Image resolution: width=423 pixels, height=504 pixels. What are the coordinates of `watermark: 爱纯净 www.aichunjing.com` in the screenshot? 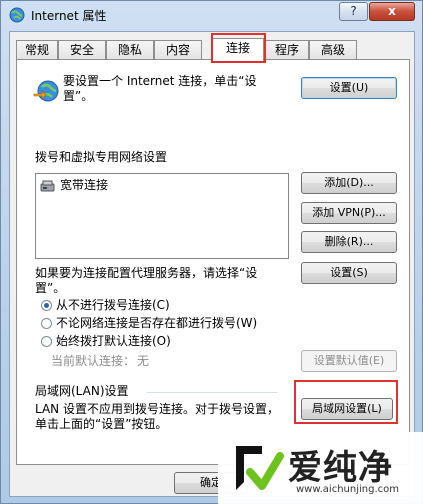 It's located at (320, 468).